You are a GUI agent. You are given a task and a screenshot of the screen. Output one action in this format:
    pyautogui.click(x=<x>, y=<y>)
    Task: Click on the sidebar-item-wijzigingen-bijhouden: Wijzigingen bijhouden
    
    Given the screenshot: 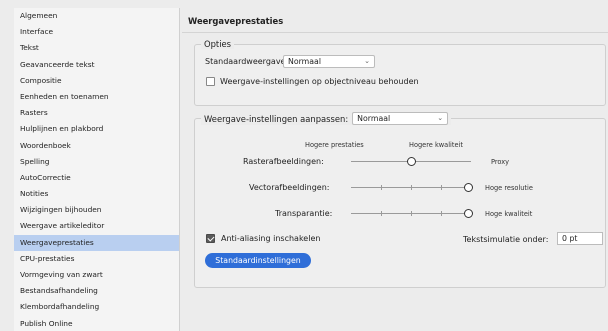 What is the action you would take?
    pyautogui.click(x=96, y=210)
    